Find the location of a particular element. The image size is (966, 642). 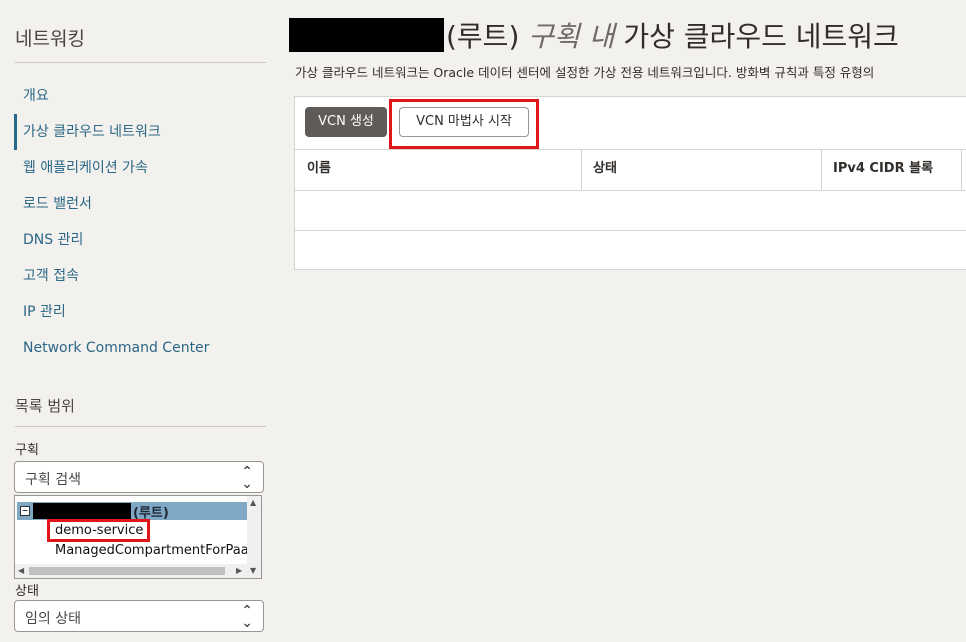

title-italic: 구획 내 is located at coordinates (571, 36).